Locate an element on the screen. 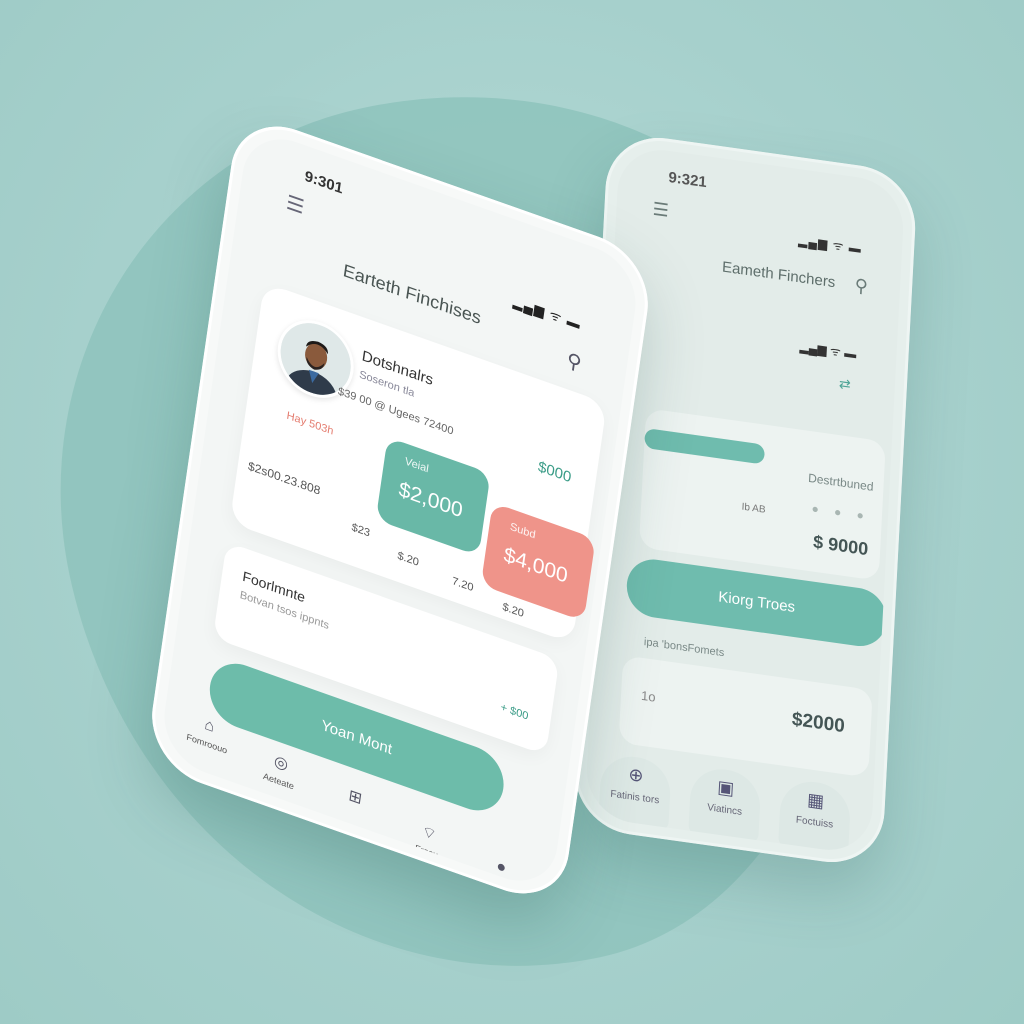  signal-icons-secondary: ▂▄▆ ᯤ ▬ is located at coordinates (828, 350).